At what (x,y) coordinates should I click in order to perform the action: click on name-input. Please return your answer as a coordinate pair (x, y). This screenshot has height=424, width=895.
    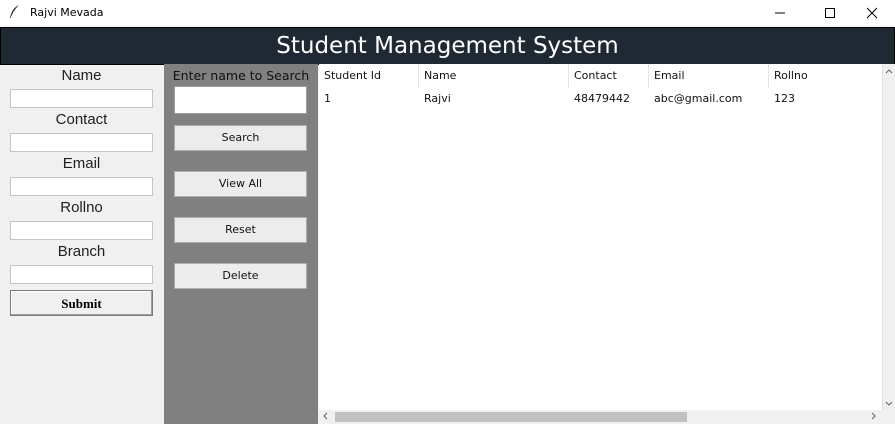
    Looking at the image, I should click on (81, 98).